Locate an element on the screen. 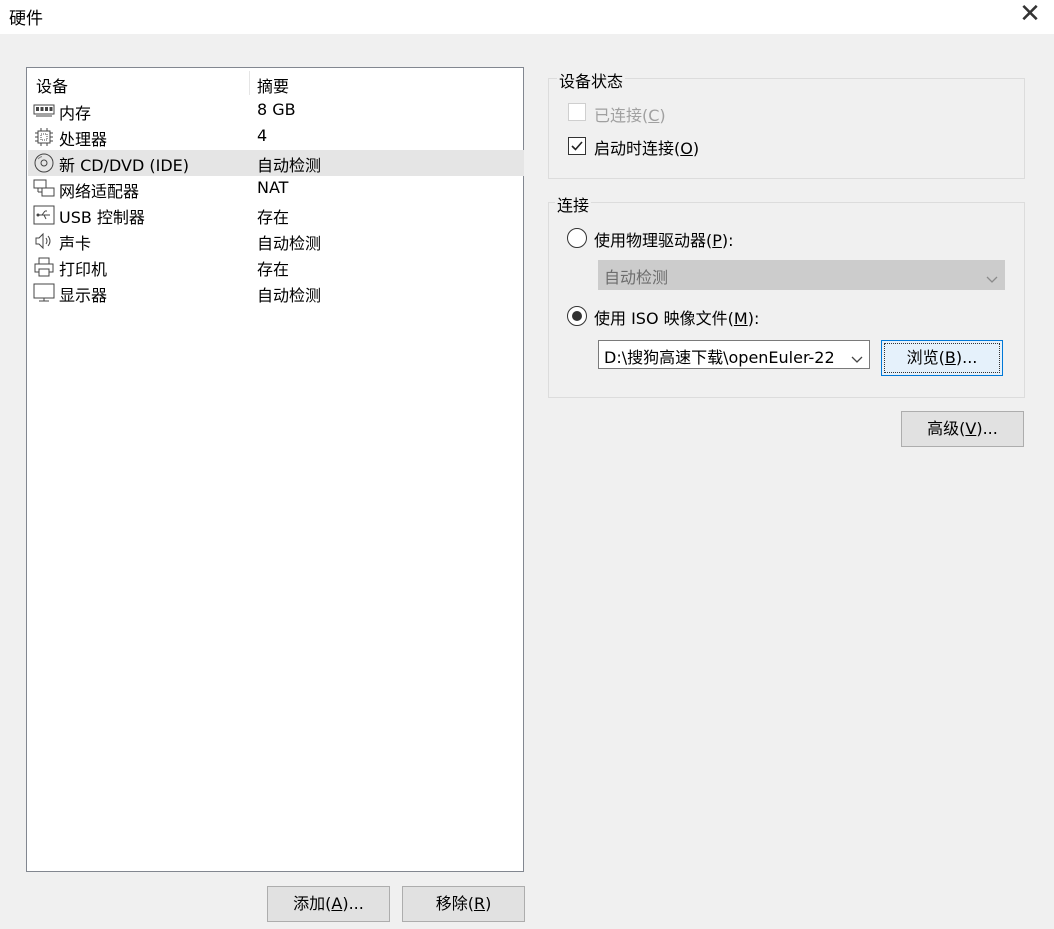 Image resolution: width=1054 pixels, height=929 pixels. device-row-network-adapter: 网络适配器 NAT is located at coordinates (276, 189).